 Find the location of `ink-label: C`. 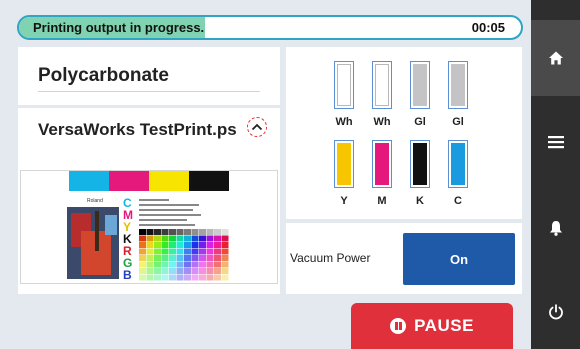

ink-label: C is located at coordinates (458, 201).